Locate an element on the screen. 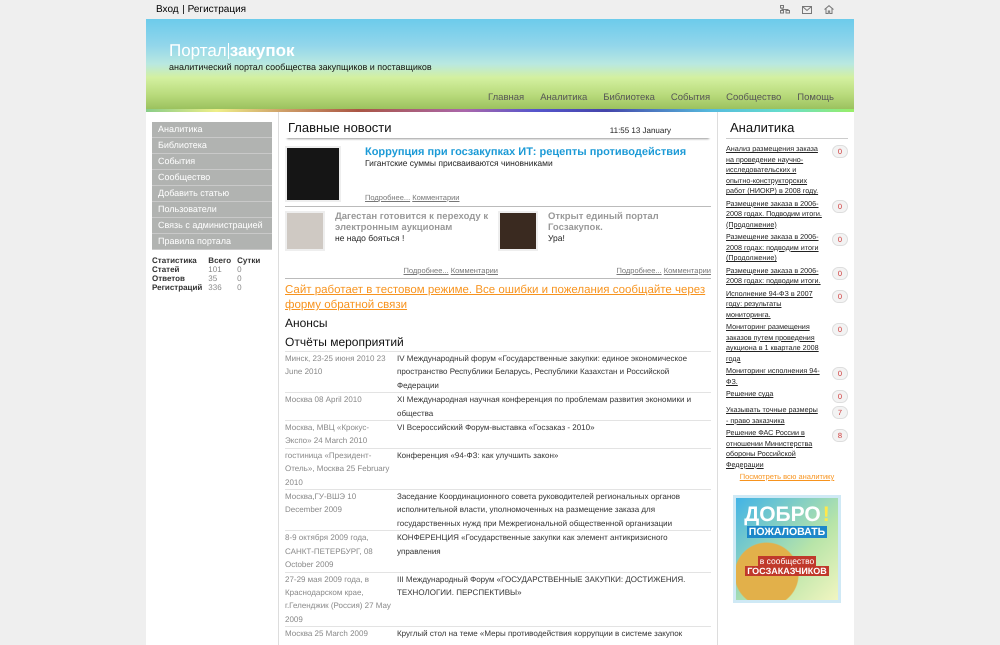  home-icon is located at coordinates (829, 9).